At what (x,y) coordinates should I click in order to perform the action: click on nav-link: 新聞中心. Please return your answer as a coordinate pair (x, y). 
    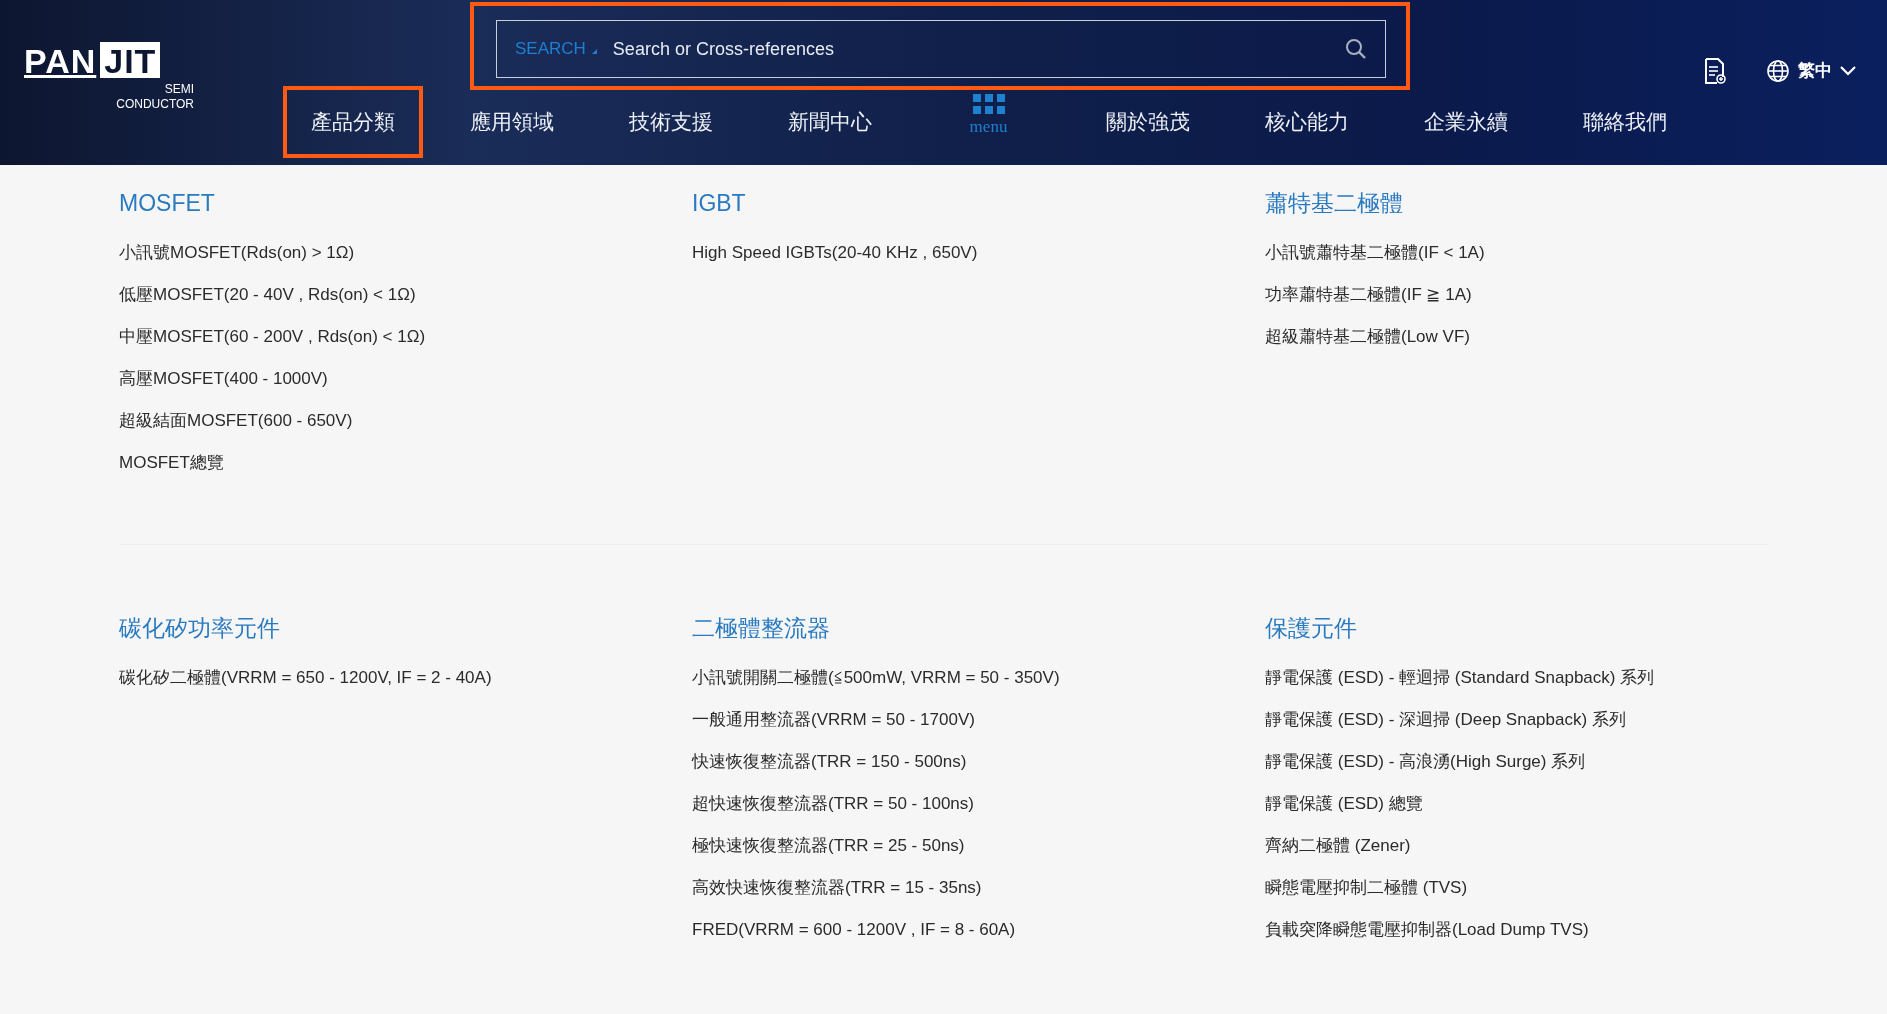
    Looking at the image, I should click on (829, 122).